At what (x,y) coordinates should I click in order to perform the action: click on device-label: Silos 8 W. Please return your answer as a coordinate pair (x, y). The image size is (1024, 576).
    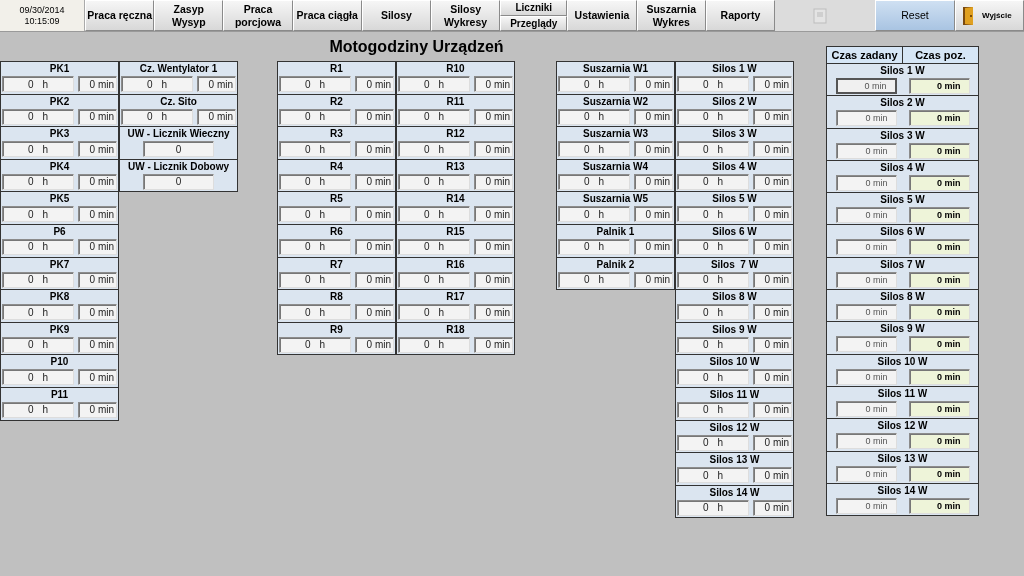
    Looking at the image, I should click on (734, 298).